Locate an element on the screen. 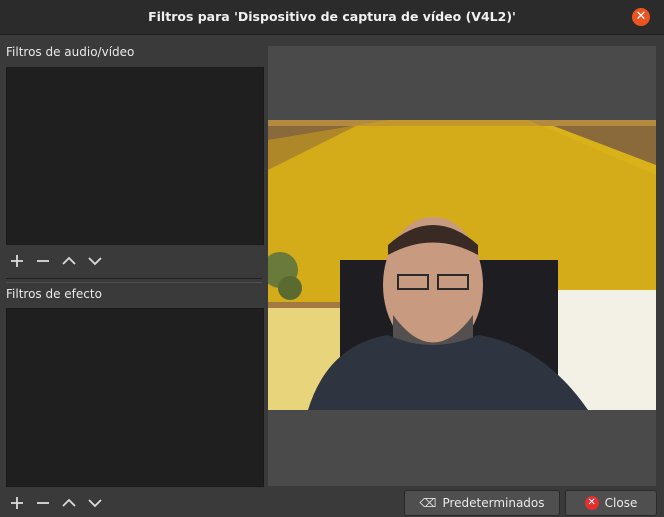  effect-filters-list is located at coordinates (135, 397).